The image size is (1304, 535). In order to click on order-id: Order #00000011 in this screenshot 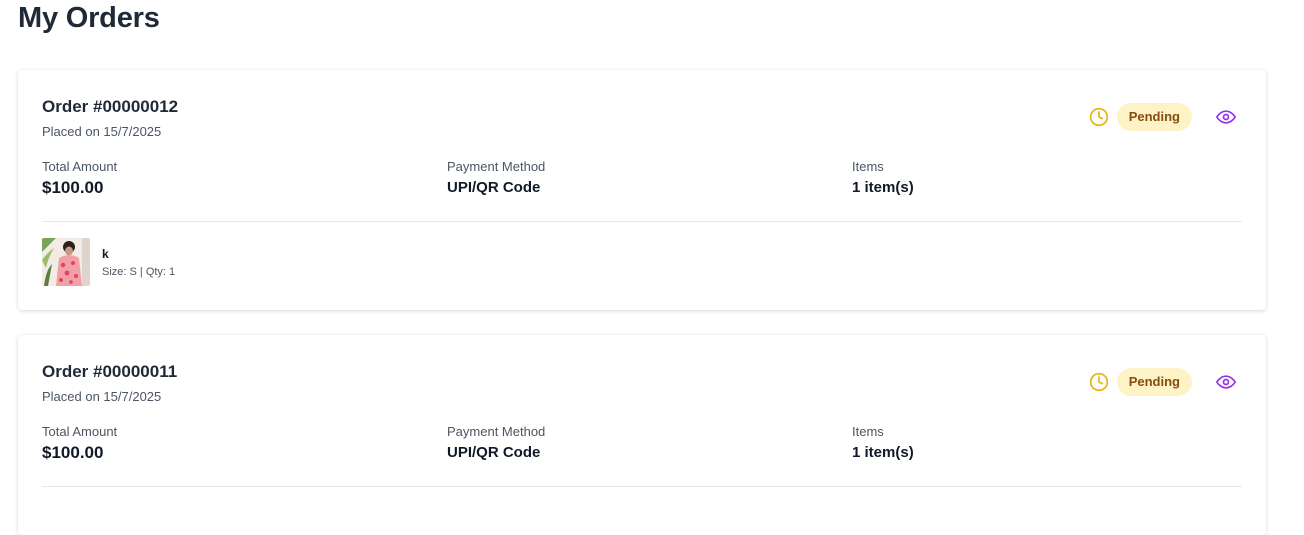, I will do `click(110, 371)`.